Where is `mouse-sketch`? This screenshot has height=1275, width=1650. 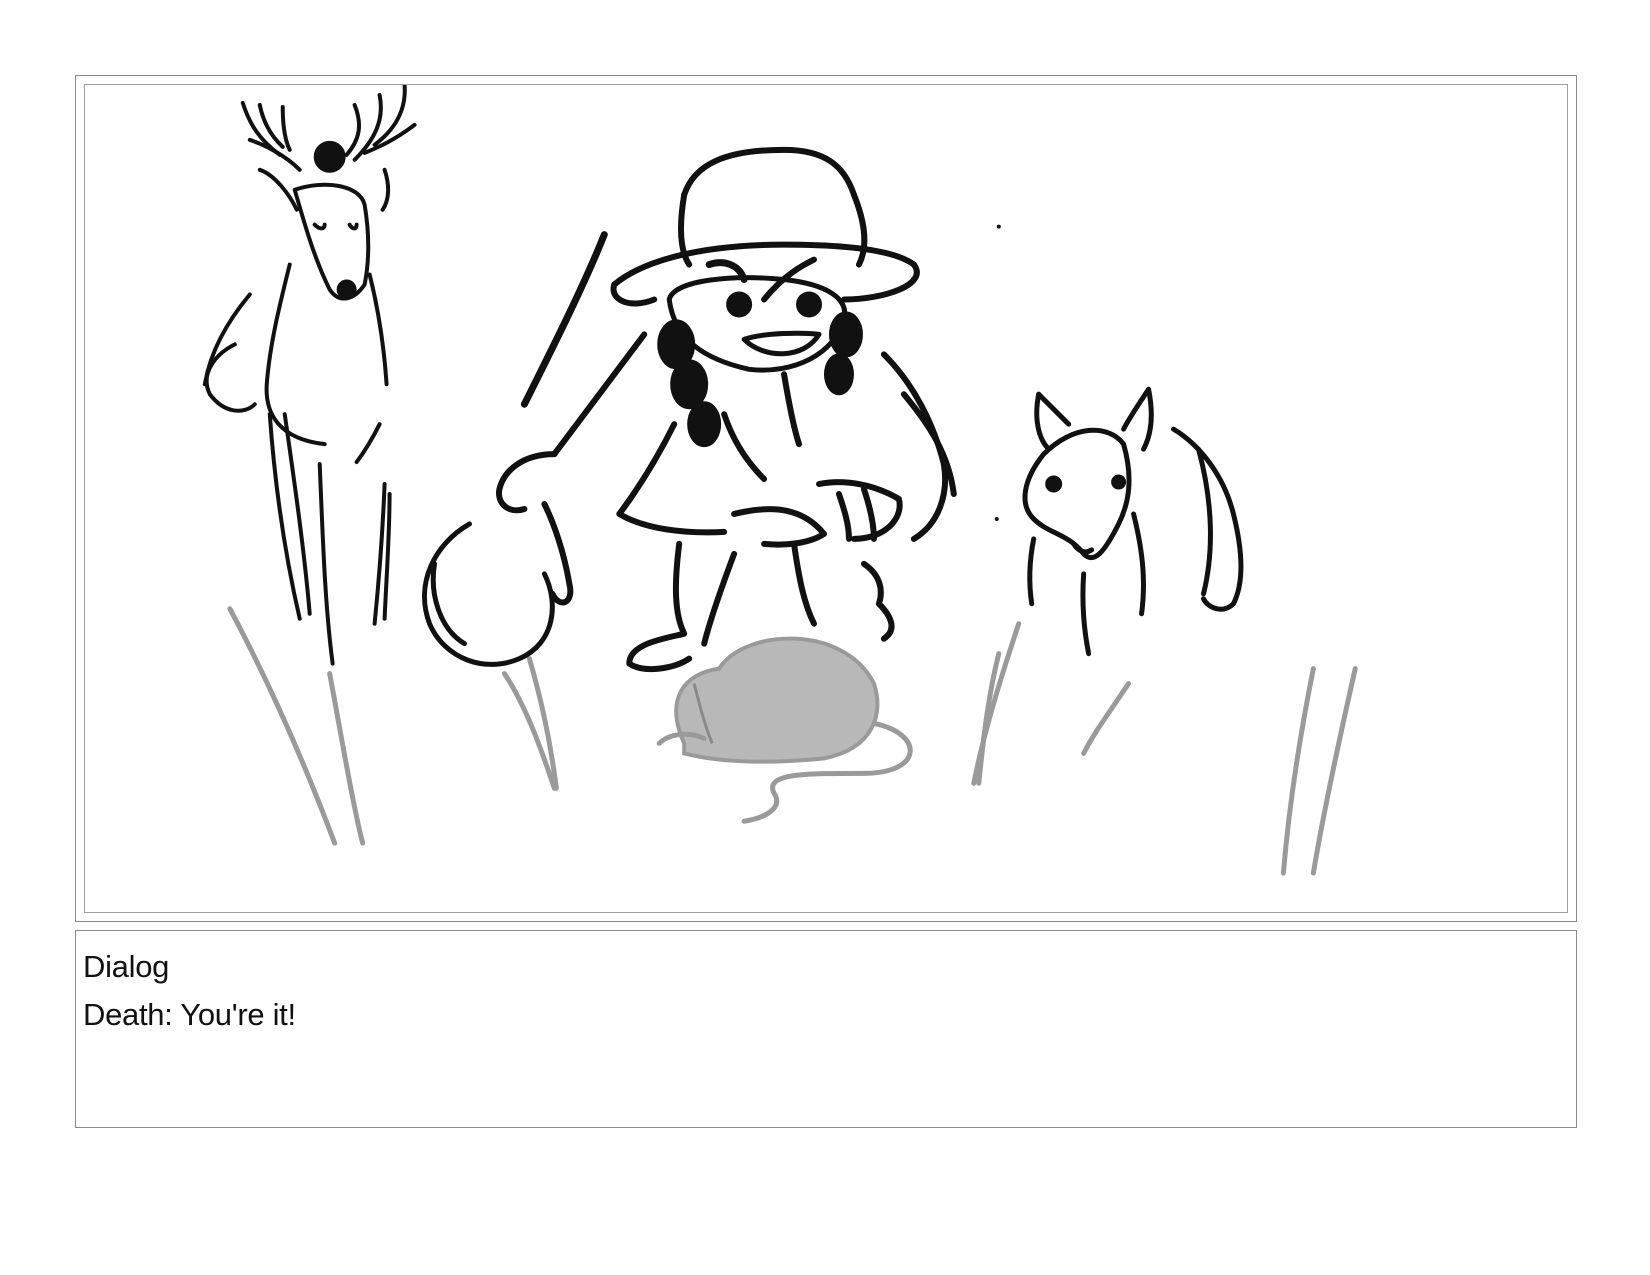 mouse-sketch is located at coordinates (784, 730).